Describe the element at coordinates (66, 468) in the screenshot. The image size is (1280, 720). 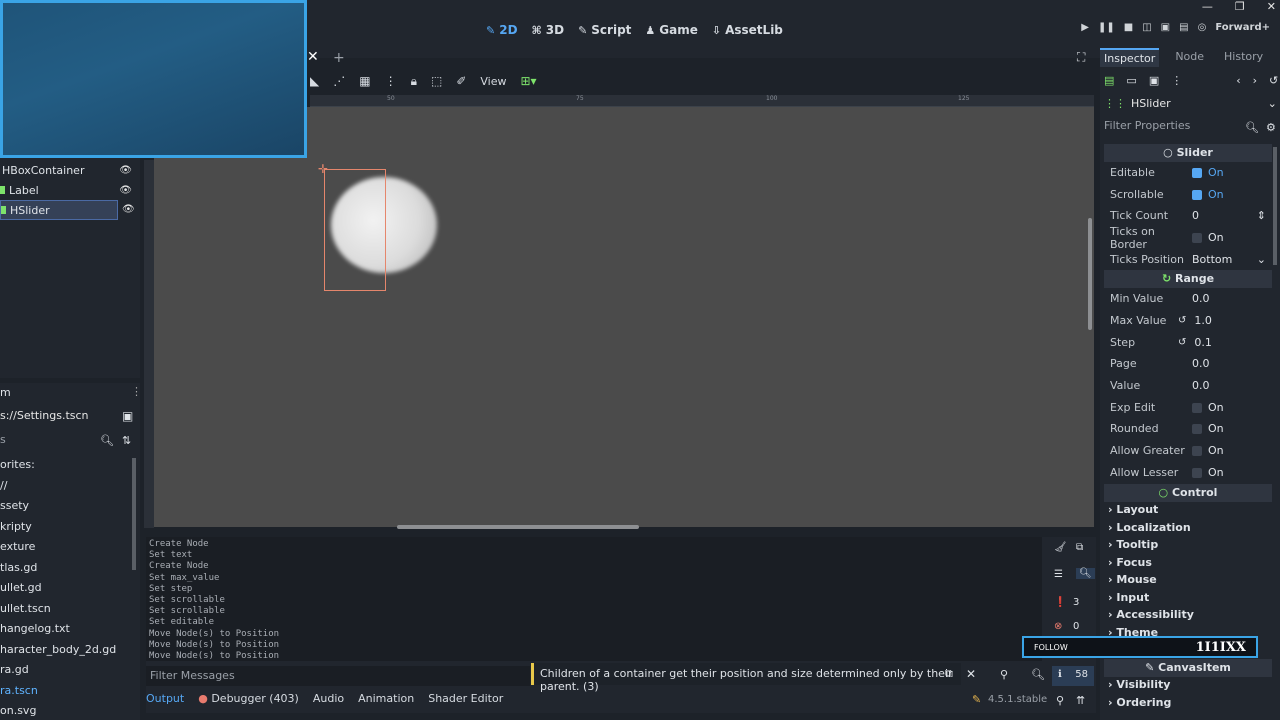
I see `list-item: orites:` at that location.